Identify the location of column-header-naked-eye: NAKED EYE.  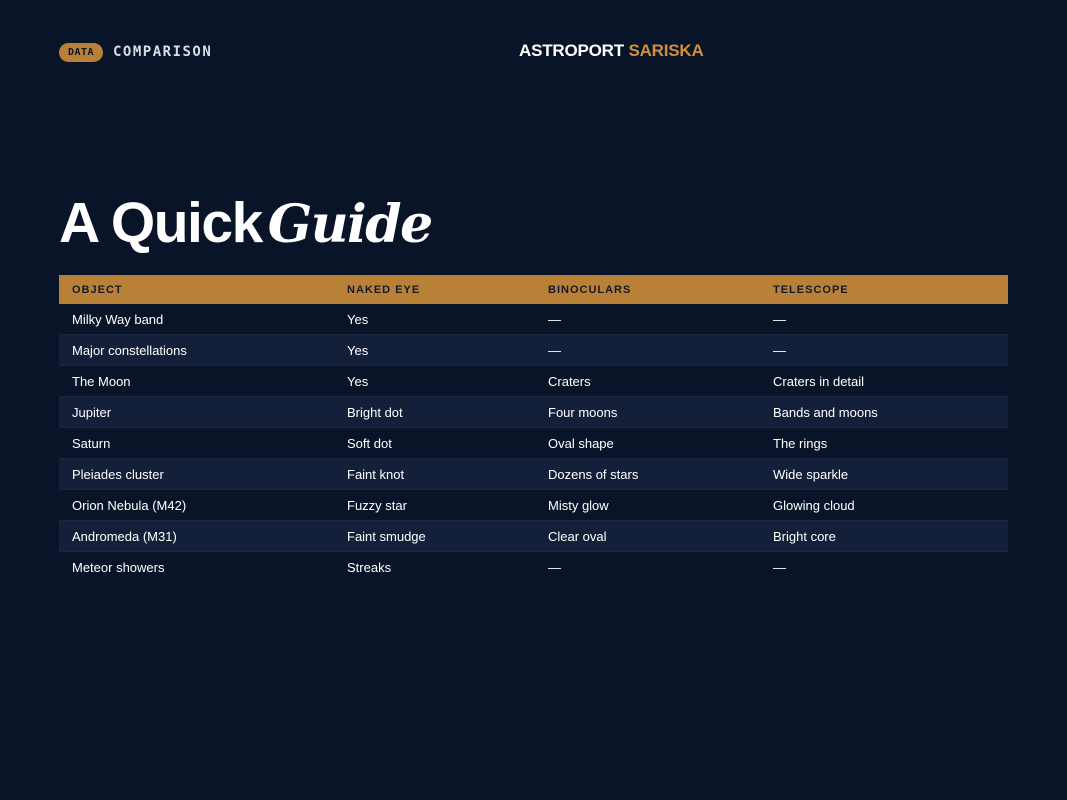
(434, 289).